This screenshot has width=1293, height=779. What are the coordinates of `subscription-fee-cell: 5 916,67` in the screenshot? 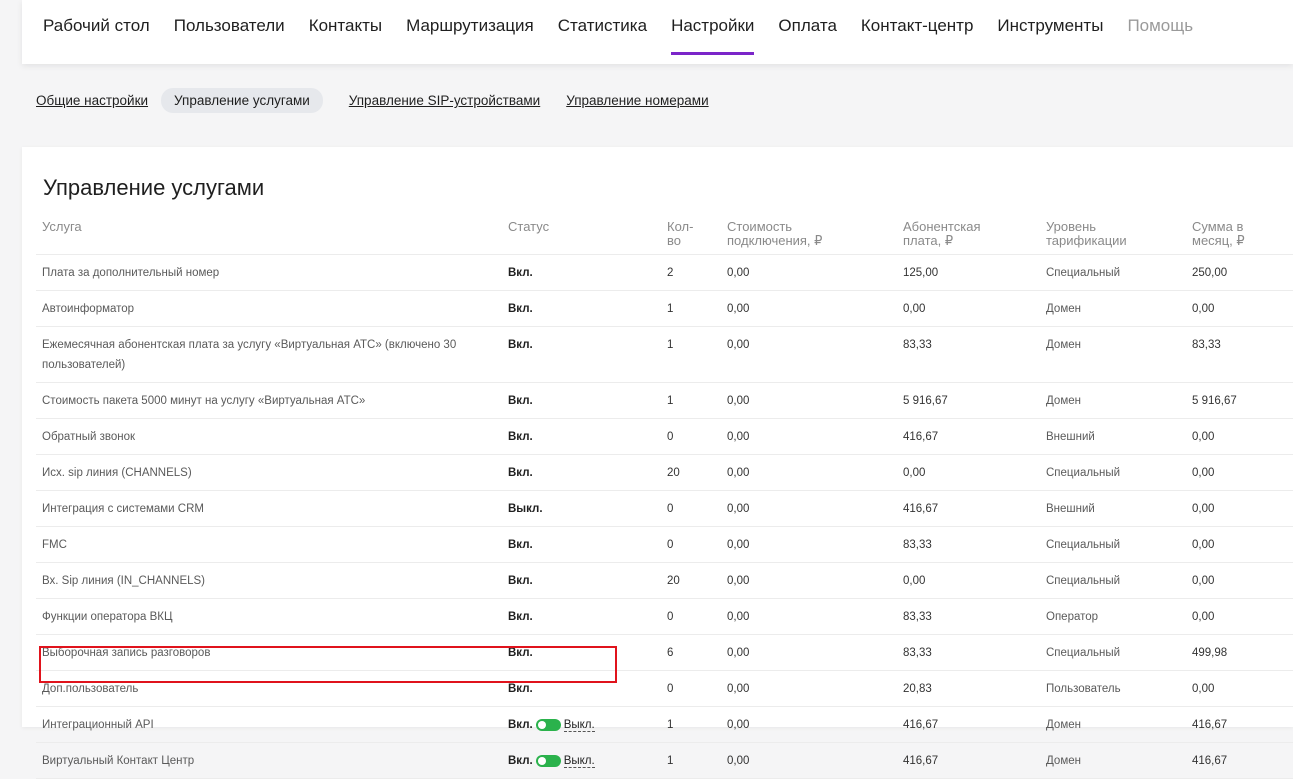 It's located at (968, 400).